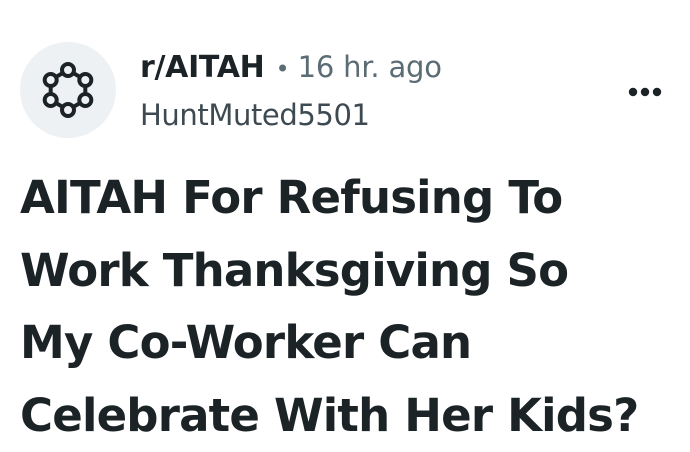 This screenshot has height=452, width=690. I want to click on post-meta-line: r/AITAH • 16 hr. ago, so click(291, 71).